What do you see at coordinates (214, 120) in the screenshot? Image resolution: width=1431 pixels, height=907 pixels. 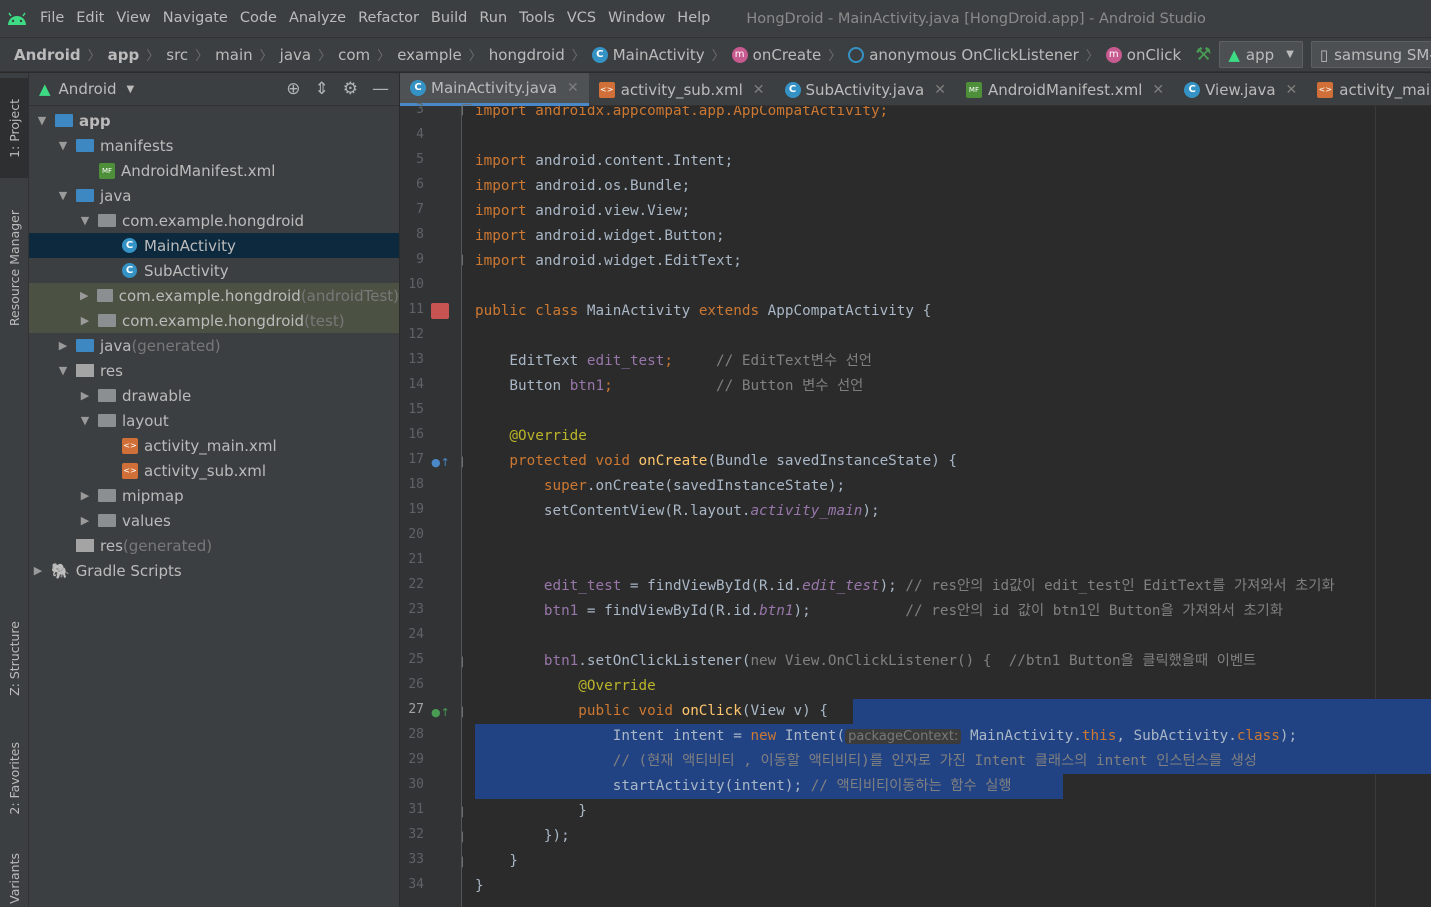 I see `tree-item-app: ▼ app` at bounding box center [214, 120].